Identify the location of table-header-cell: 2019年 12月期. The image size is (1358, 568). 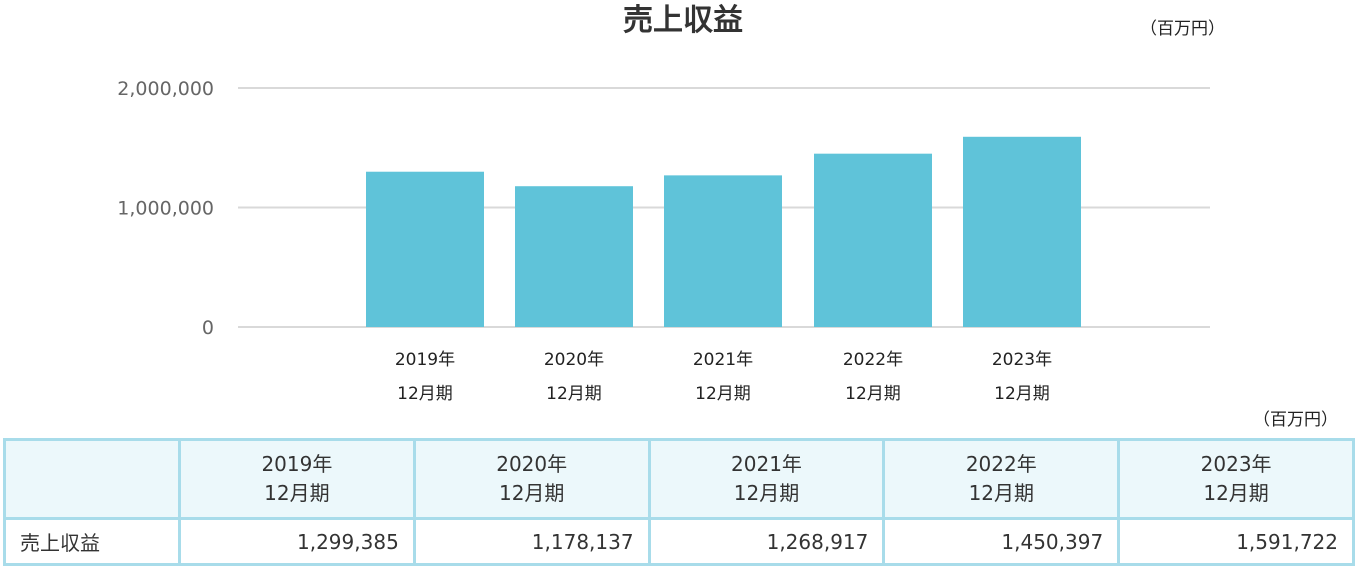
(297, 479).